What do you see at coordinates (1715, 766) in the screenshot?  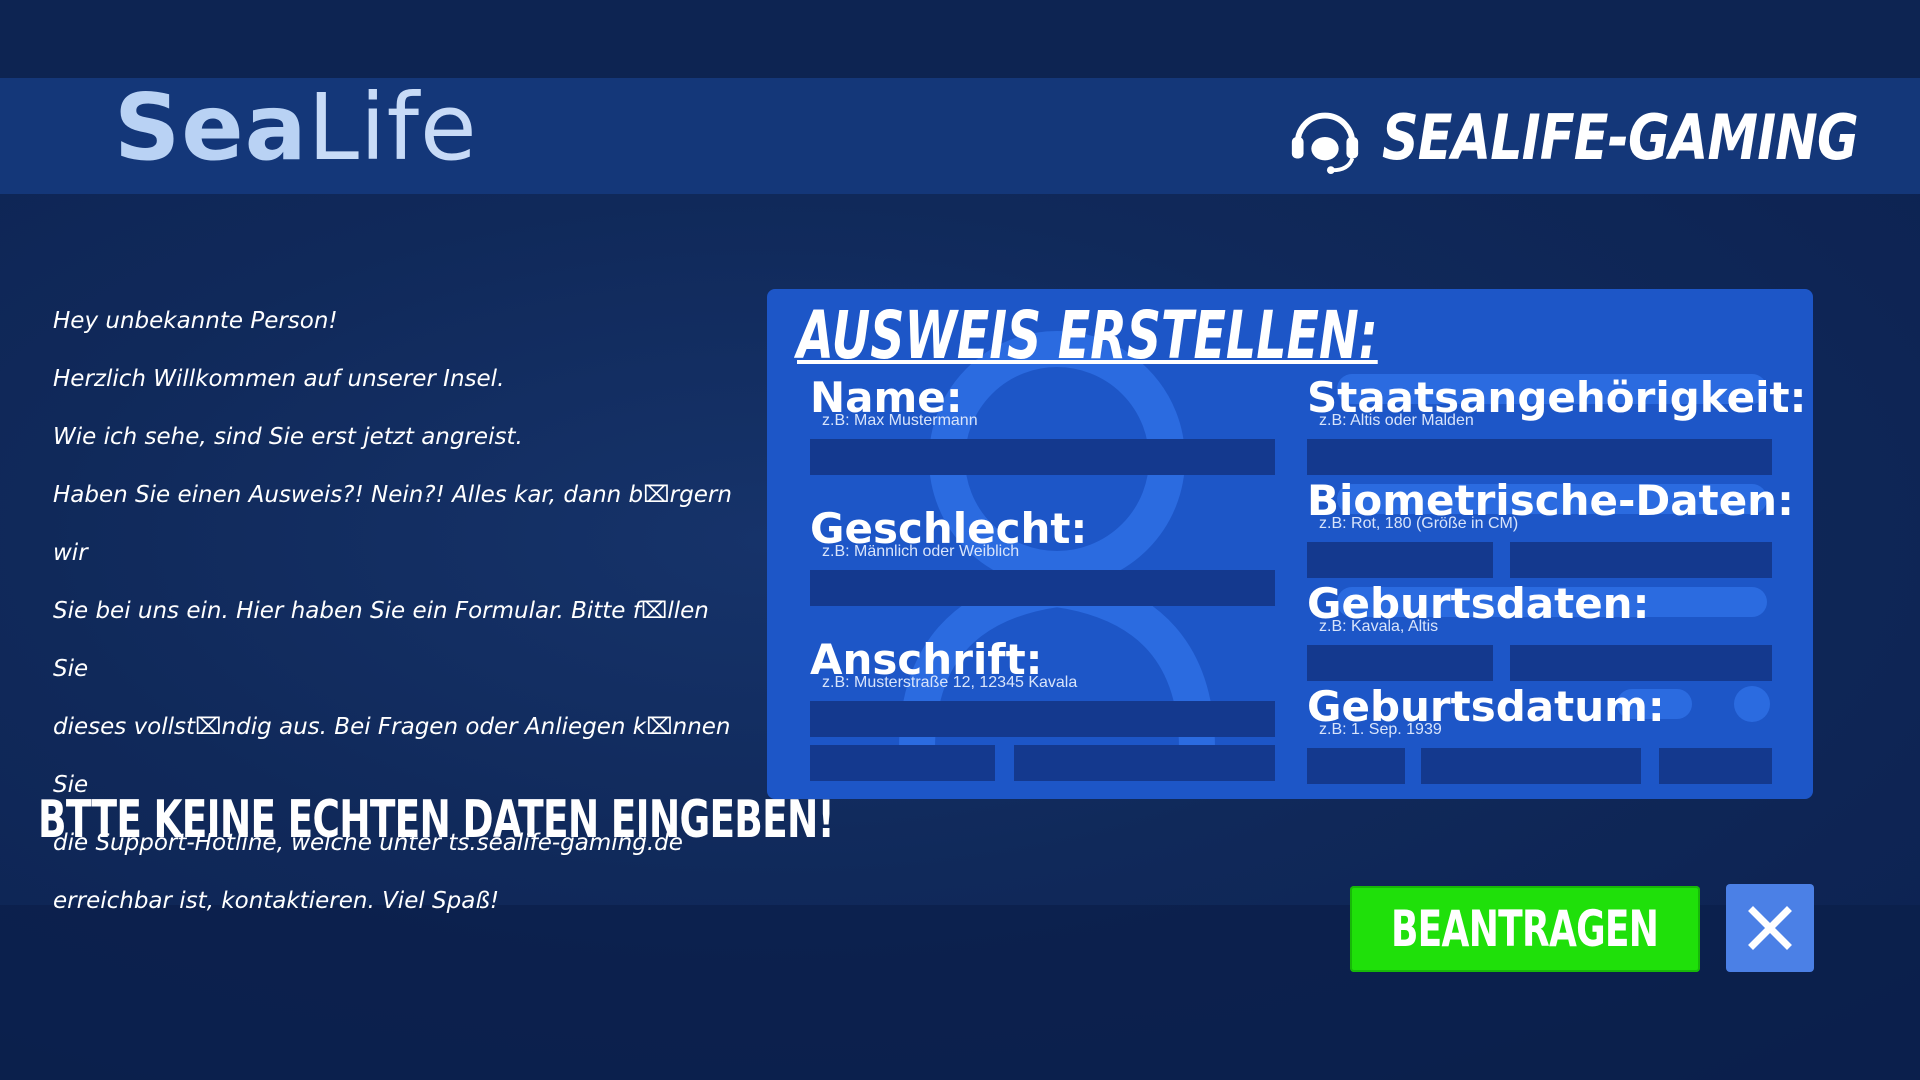 I see `birth-year-input` at bounding box center [1715, 766].